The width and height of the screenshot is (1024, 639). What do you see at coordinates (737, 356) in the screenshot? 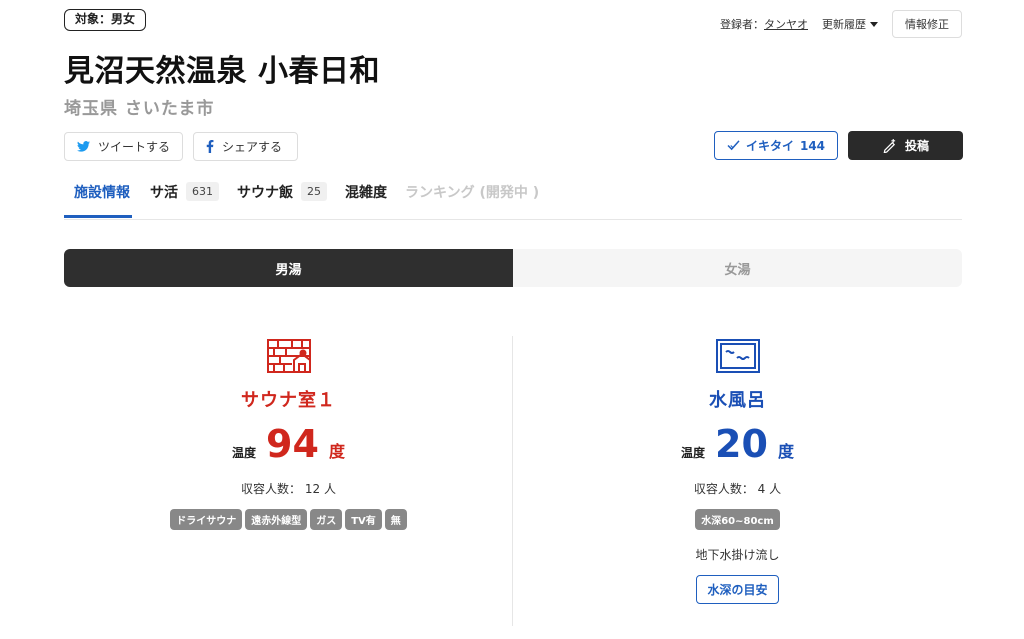
I see `cold-bath-icon` at bounding box center [737, 356].